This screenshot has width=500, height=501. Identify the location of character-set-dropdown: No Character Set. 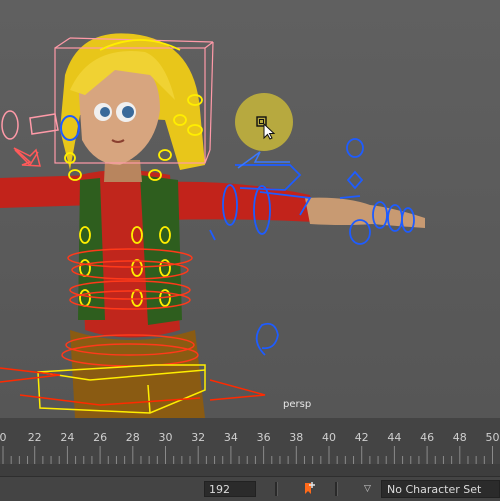
(440, 489).